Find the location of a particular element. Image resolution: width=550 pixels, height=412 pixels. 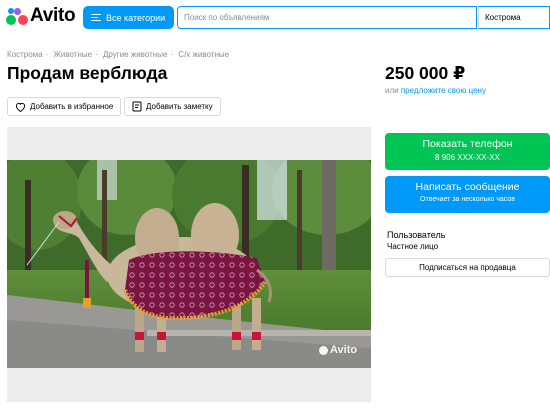

breadcrumb-item-city: Кострома is located at coordinates (25, 54).